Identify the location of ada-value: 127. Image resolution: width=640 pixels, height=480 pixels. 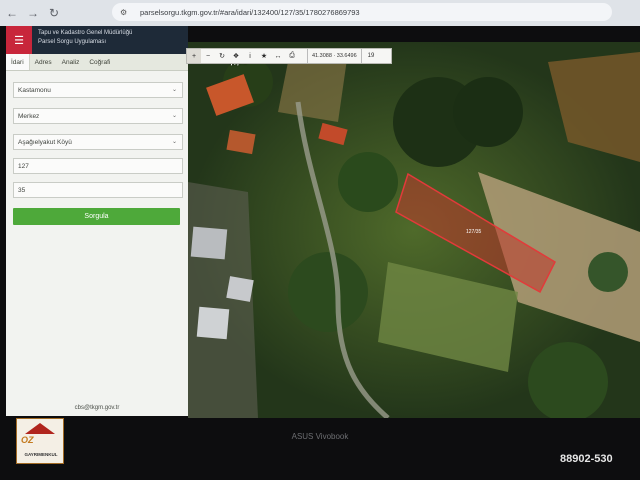
(23, 166).